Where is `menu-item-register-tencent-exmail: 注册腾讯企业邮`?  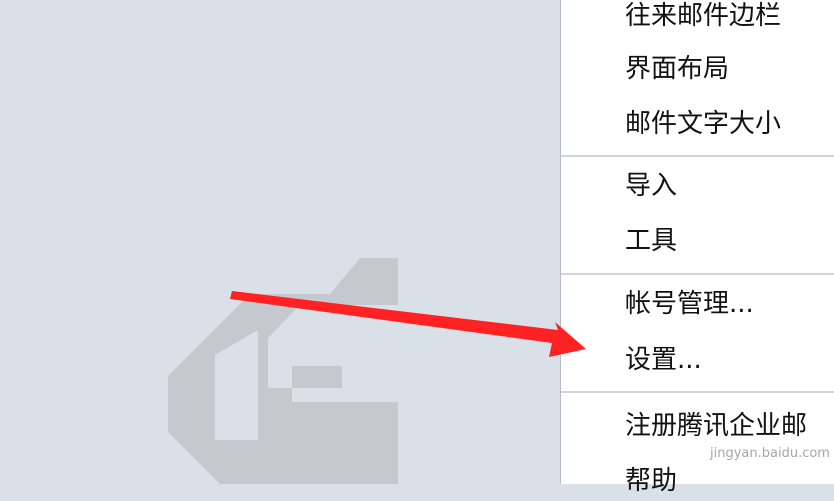
menu-item-register-tencent-exmail: 注册腾讯企业邮 is located at coordinates (716, 426).